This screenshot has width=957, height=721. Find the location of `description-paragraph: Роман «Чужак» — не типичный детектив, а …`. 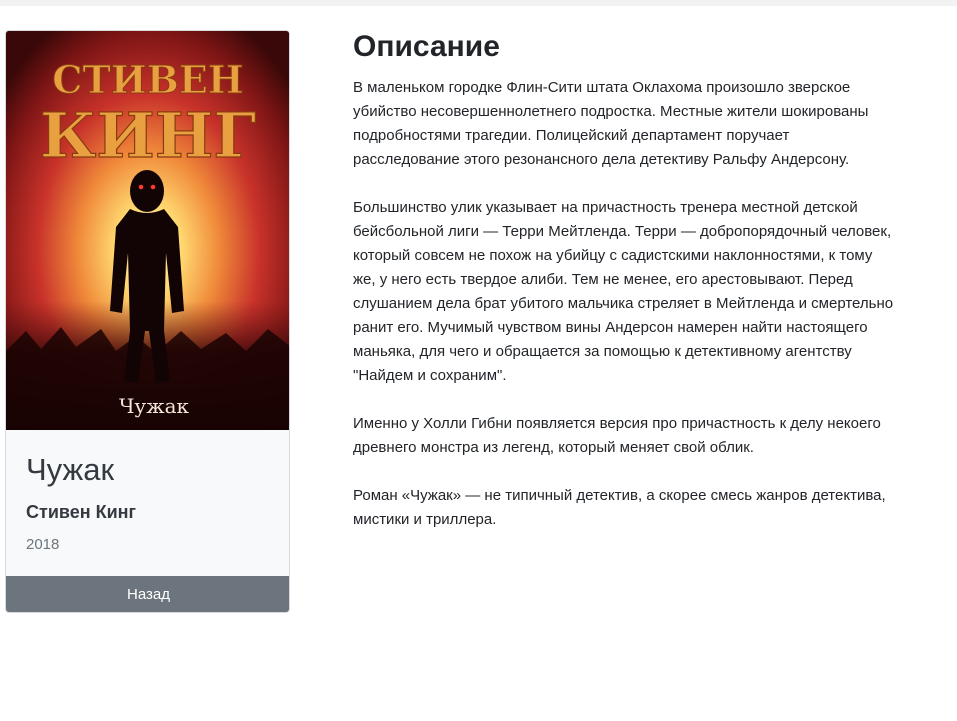

description-paragraph: Роман «Чужак» — не типичный детектив, а … is located at coordinates (619, 507).